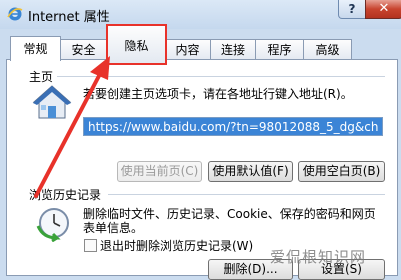 This screenshot has width=401, height=280. I want to click on use-blank-page-button: 使用空白页(B), so click(341, 171).